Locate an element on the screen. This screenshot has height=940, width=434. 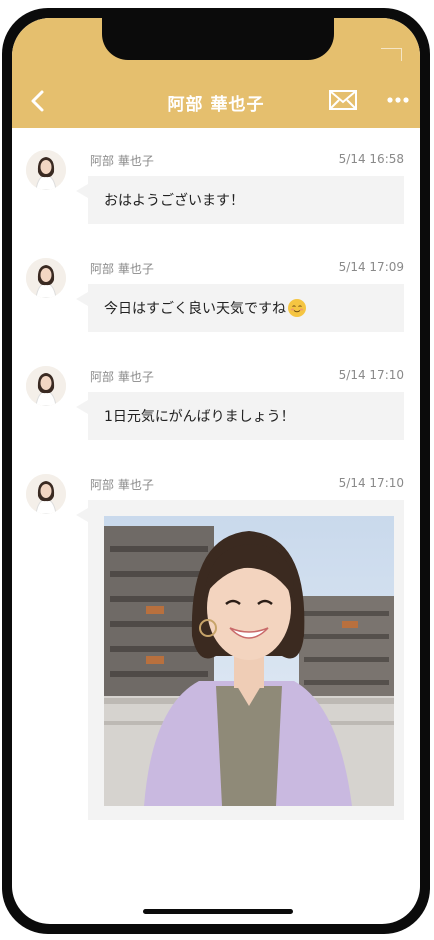
mail-button is located at coordinates (343, 100).